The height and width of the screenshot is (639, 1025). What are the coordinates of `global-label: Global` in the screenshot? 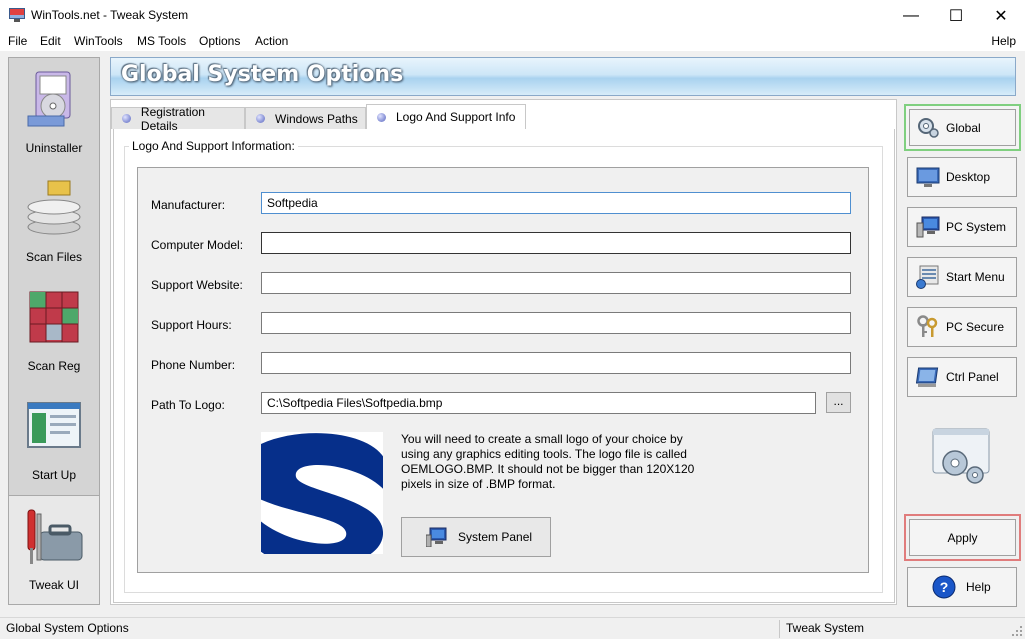 It's located at (963, 127).